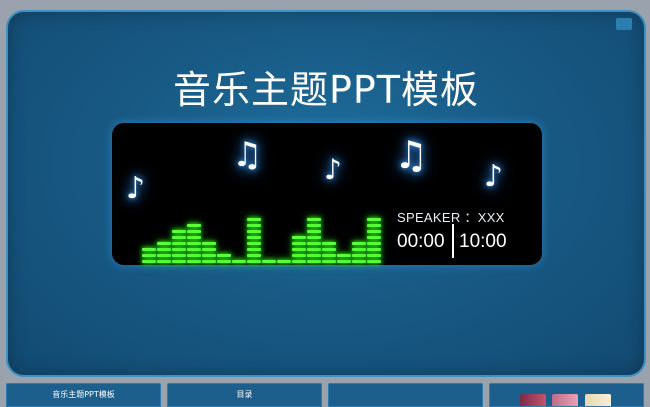 This screenshot has height=407, width=650. What do you see at coordinates (624, 24) in the screenshot?
I see `window-corner-mark` at bounding box center [624, 24].